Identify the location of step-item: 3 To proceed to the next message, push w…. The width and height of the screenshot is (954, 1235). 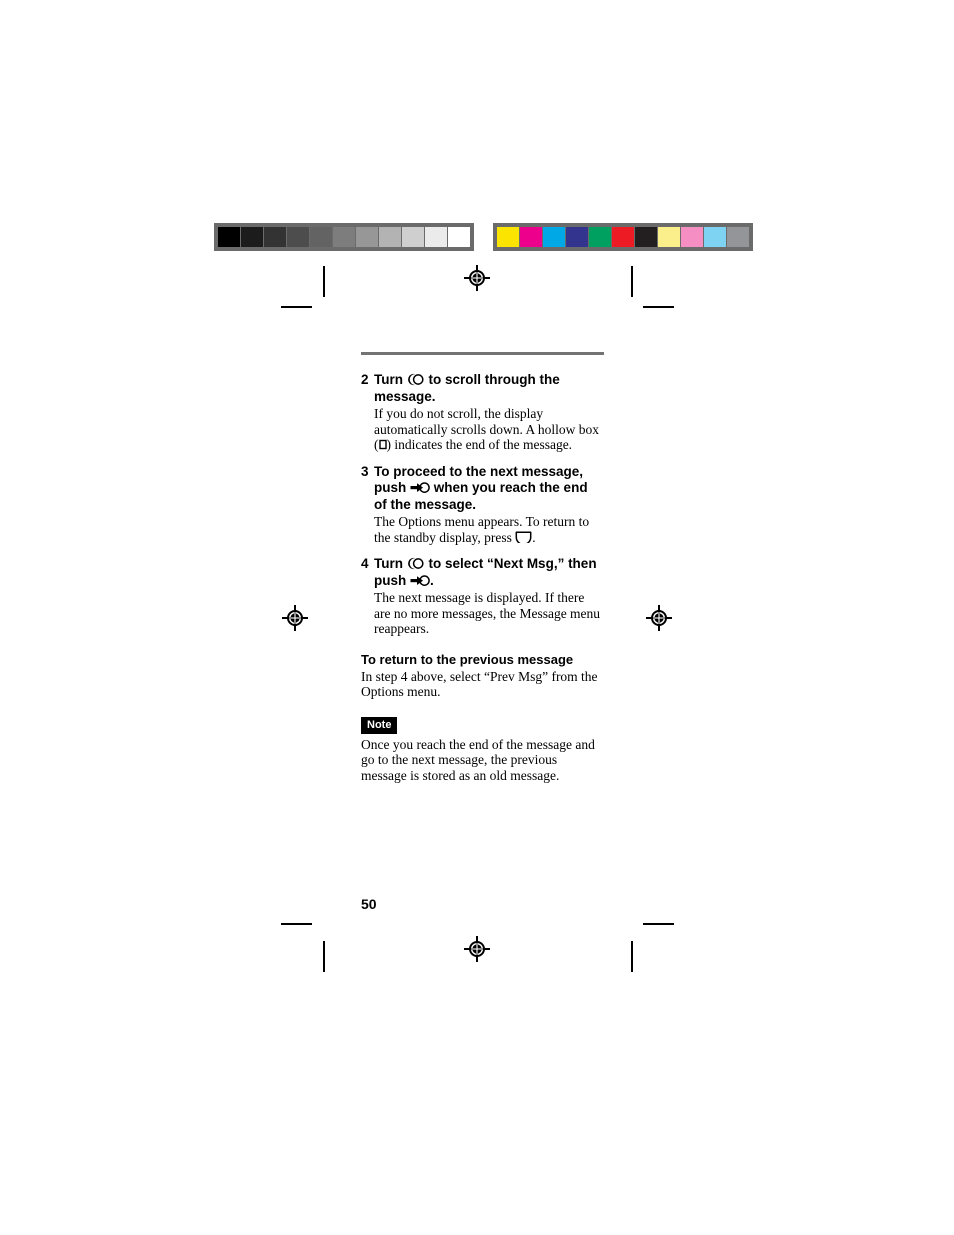
(482, 505).